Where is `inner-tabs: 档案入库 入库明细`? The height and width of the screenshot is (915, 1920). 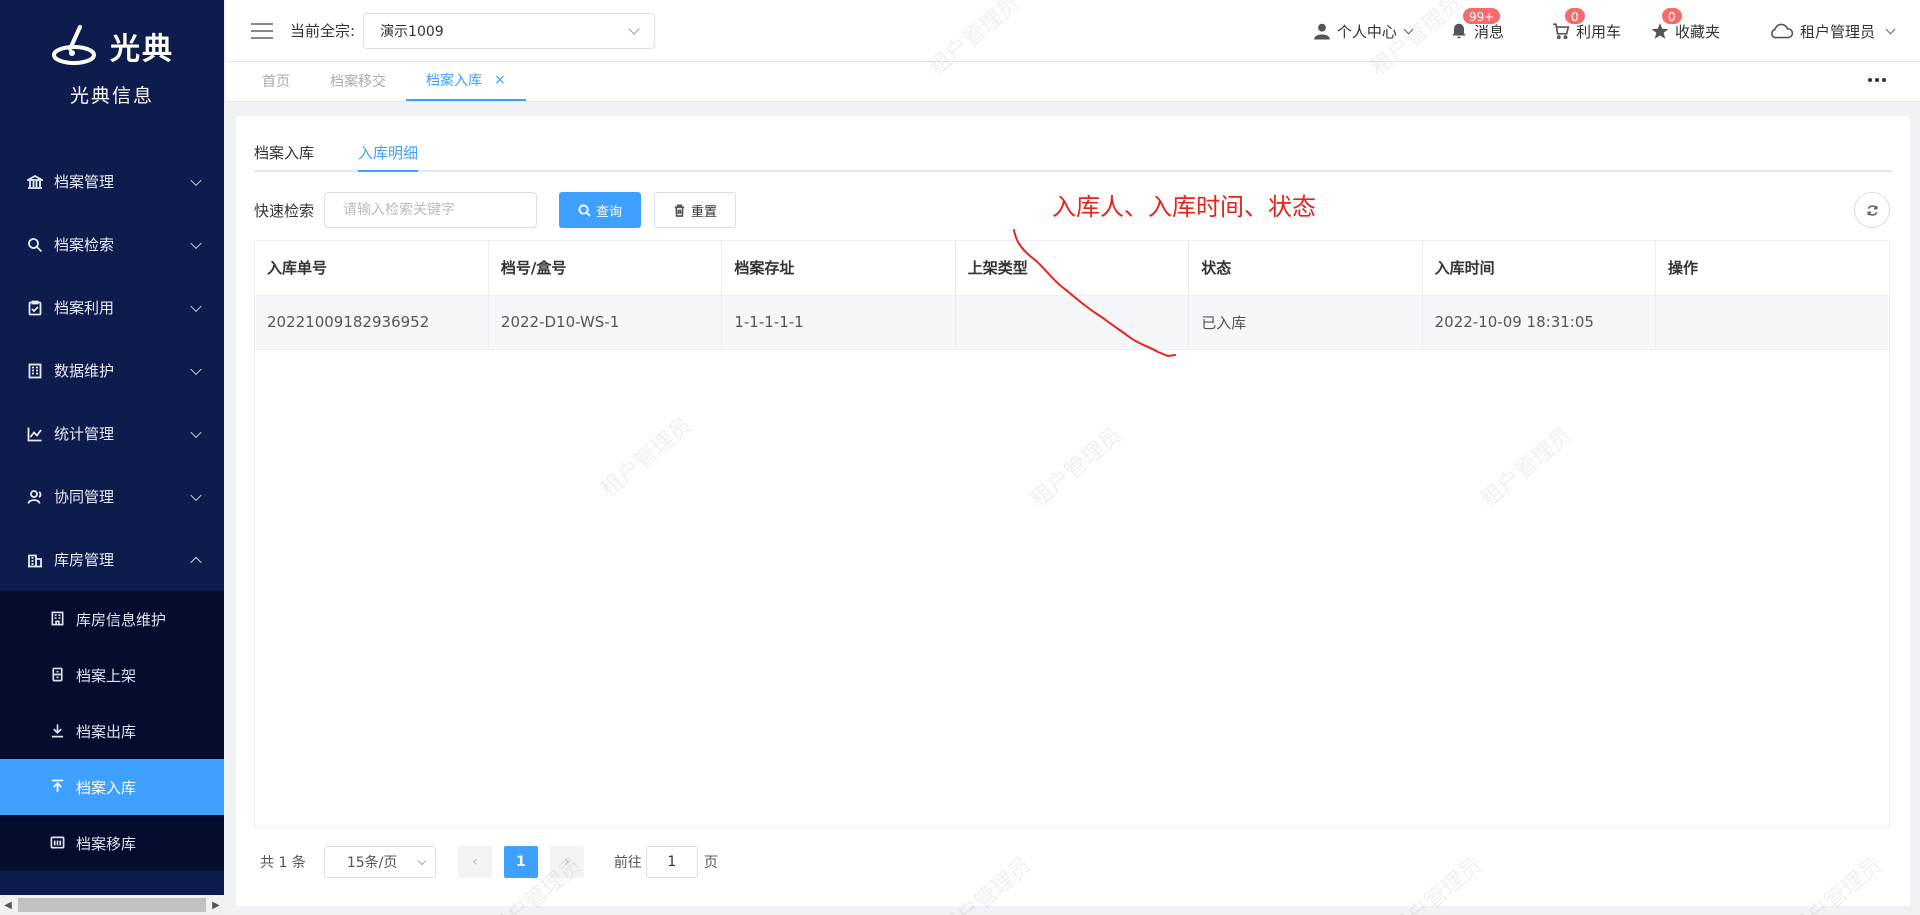
inner-tabs: 档案入库 入库明细 is located at coordinates (1073, 154).